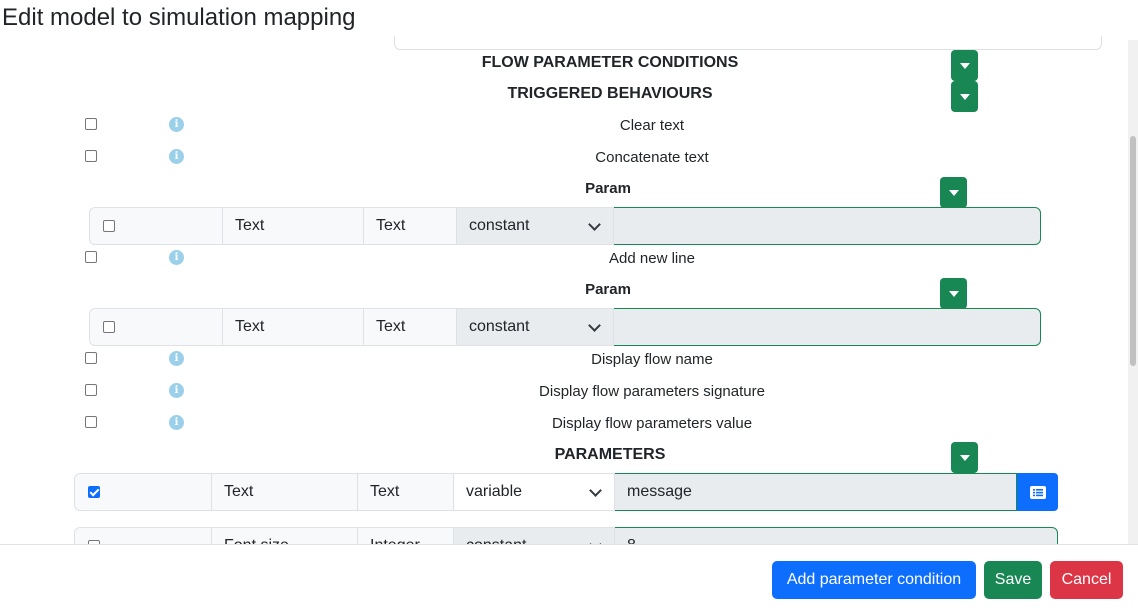 This screenshot has height=615, width=1138. I want to click on behaviour-label-display-flow-name: Display flow name, so click(652, 359).